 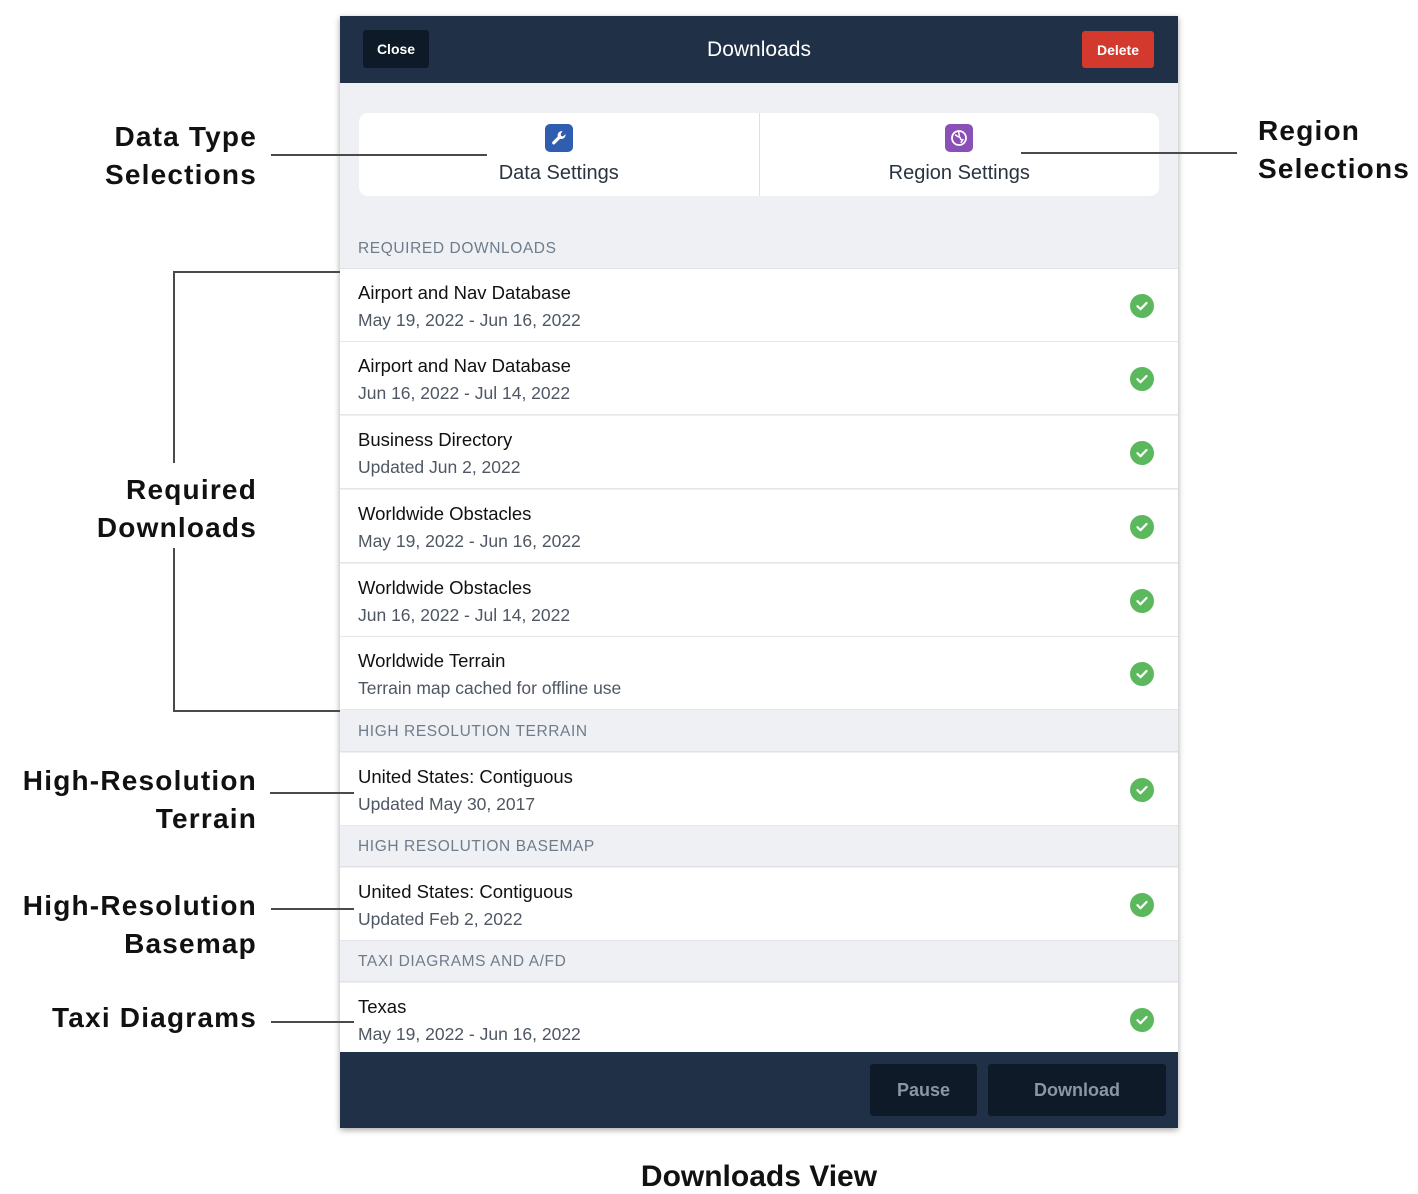 I want to click on section-header-taxi: TAXI DIAGRAMS AND A/FD, so click(x=759, y=962).